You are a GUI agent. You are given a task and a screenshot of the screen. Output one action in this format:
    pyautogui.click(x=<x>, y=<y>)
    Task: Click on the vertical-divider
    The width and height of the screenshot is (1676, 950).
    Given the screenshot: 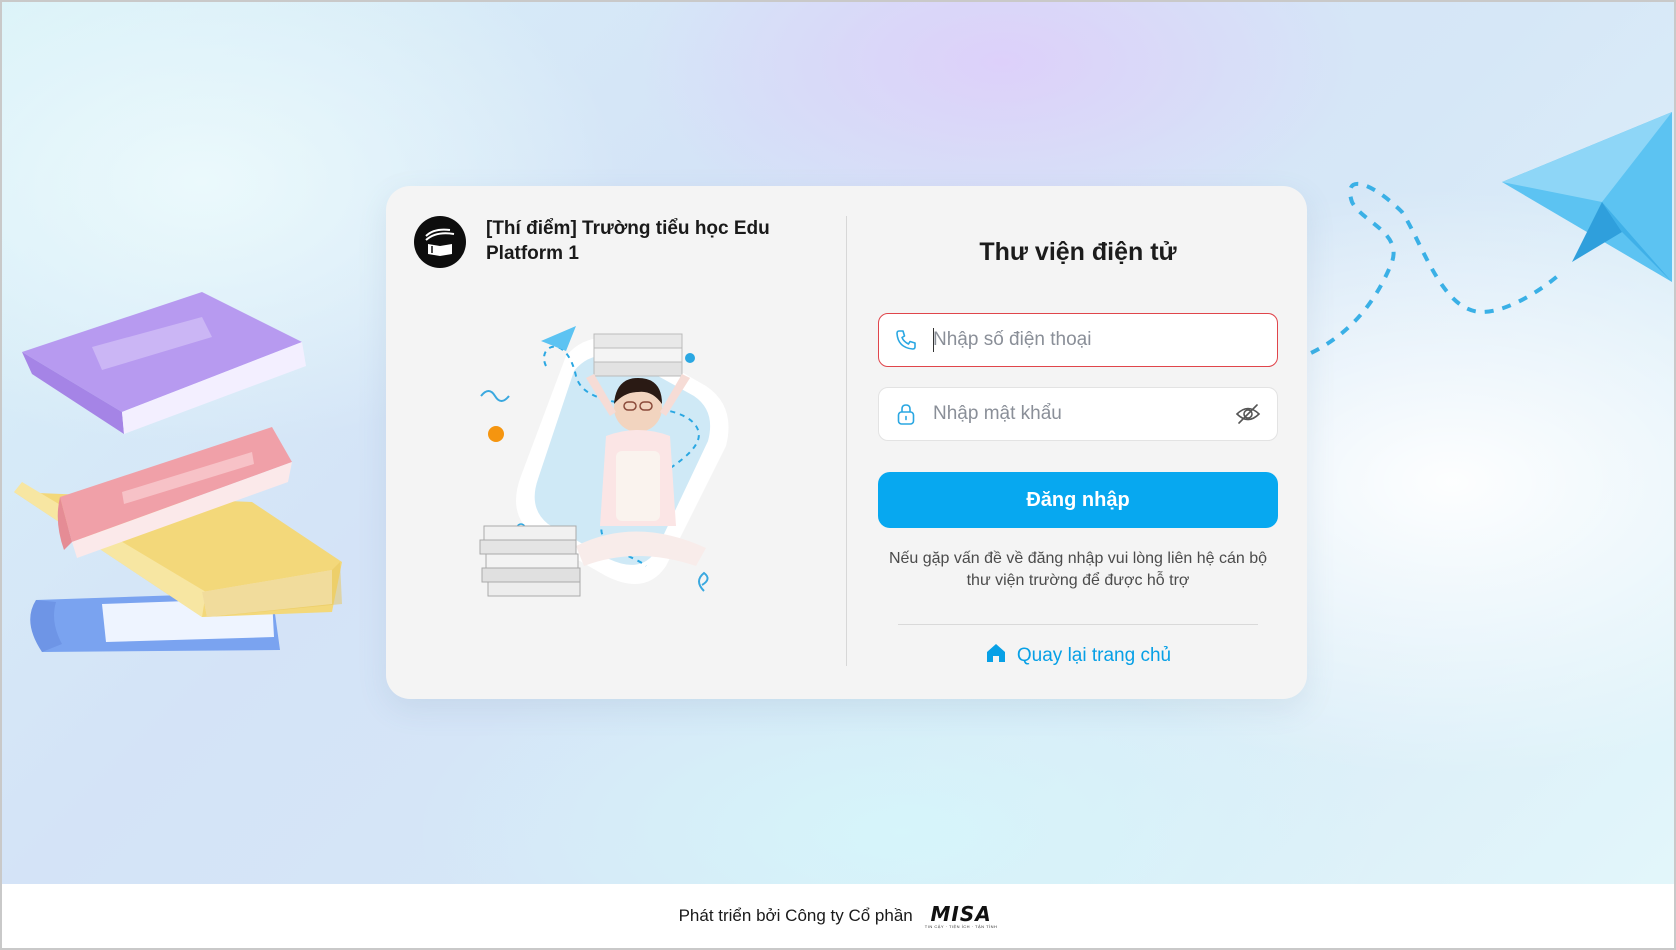 What is the action you would take?
    pyautogui.click(x=846, y=441)
    